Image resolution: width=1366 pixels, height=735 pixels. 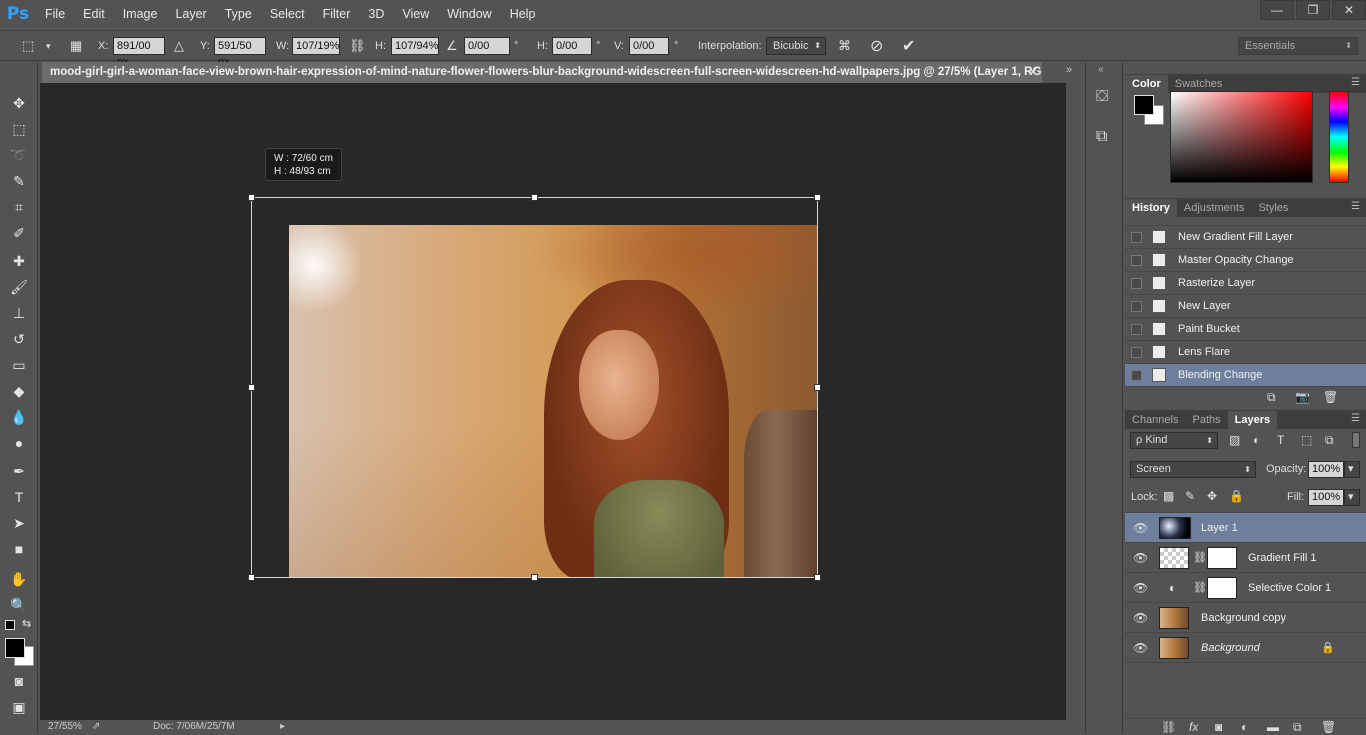 What do you see at coordinates (251, 197) in the screenshot?
I see `transform-handle-top-left` at bounding box center [251, 197].